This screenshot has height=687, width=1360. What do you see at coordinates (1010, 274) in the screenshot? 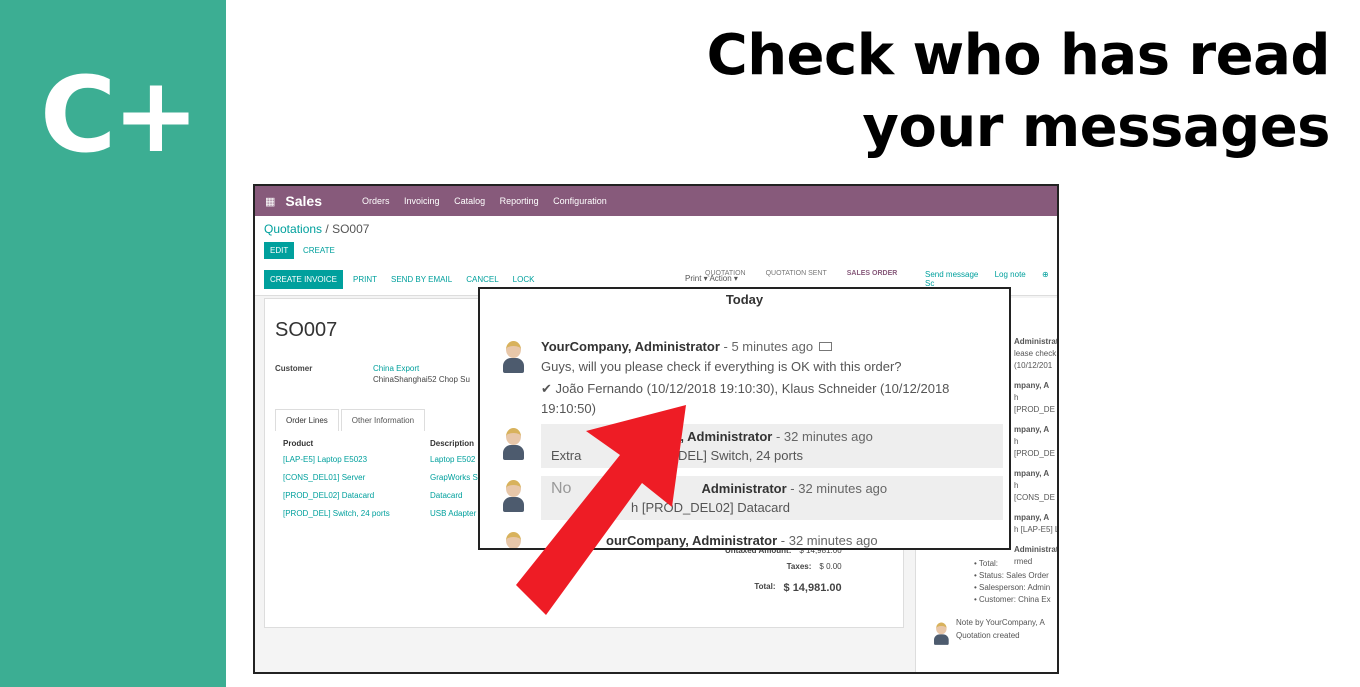
I see `log-note-button: Log note` at bounding box center [1010, 274].